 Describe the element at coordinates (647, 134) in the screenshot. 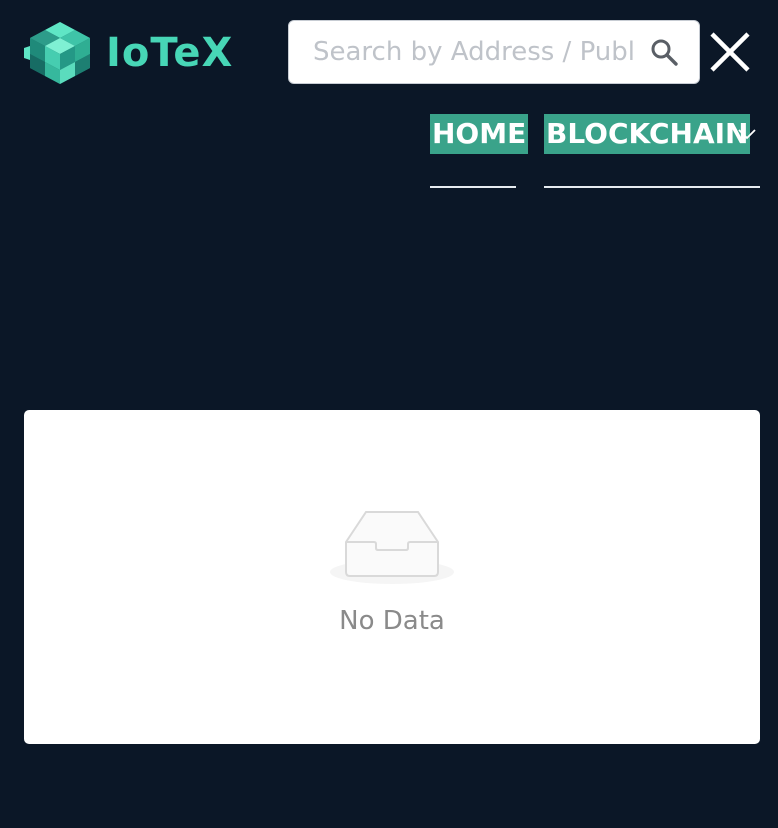

I see `nav-blockchain-label: BLOCKCHAIN` at that location.